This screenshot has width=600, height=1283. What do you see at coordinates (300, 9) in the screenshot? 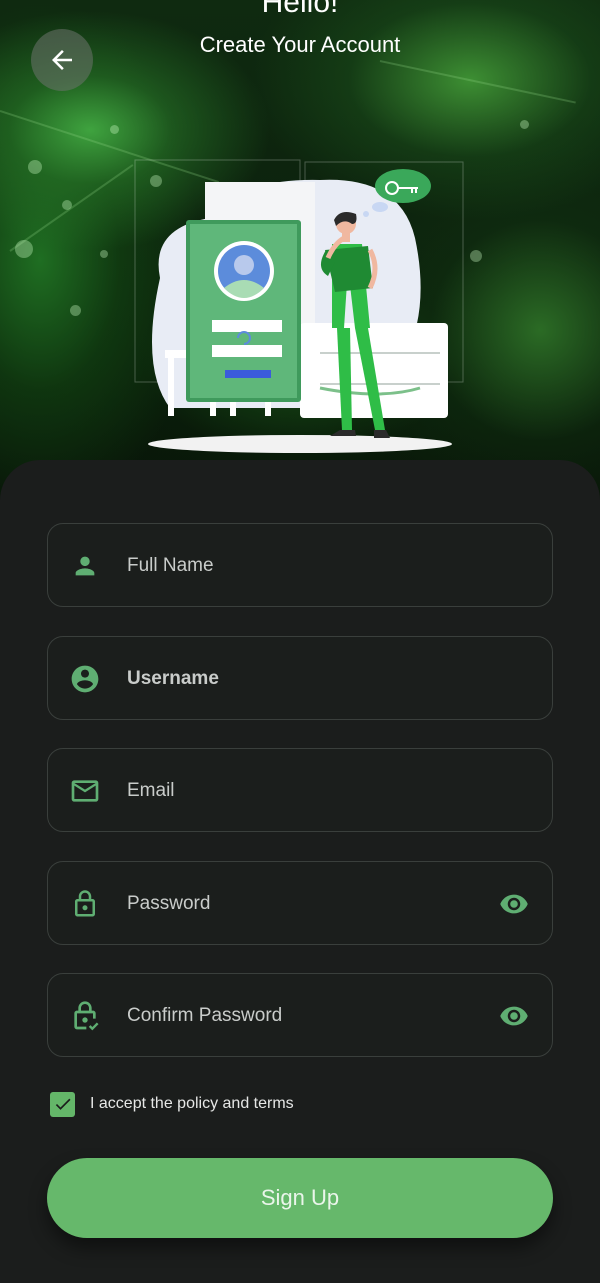
I see `greeting-heading: Hello!` at bounding box center [300, 9].